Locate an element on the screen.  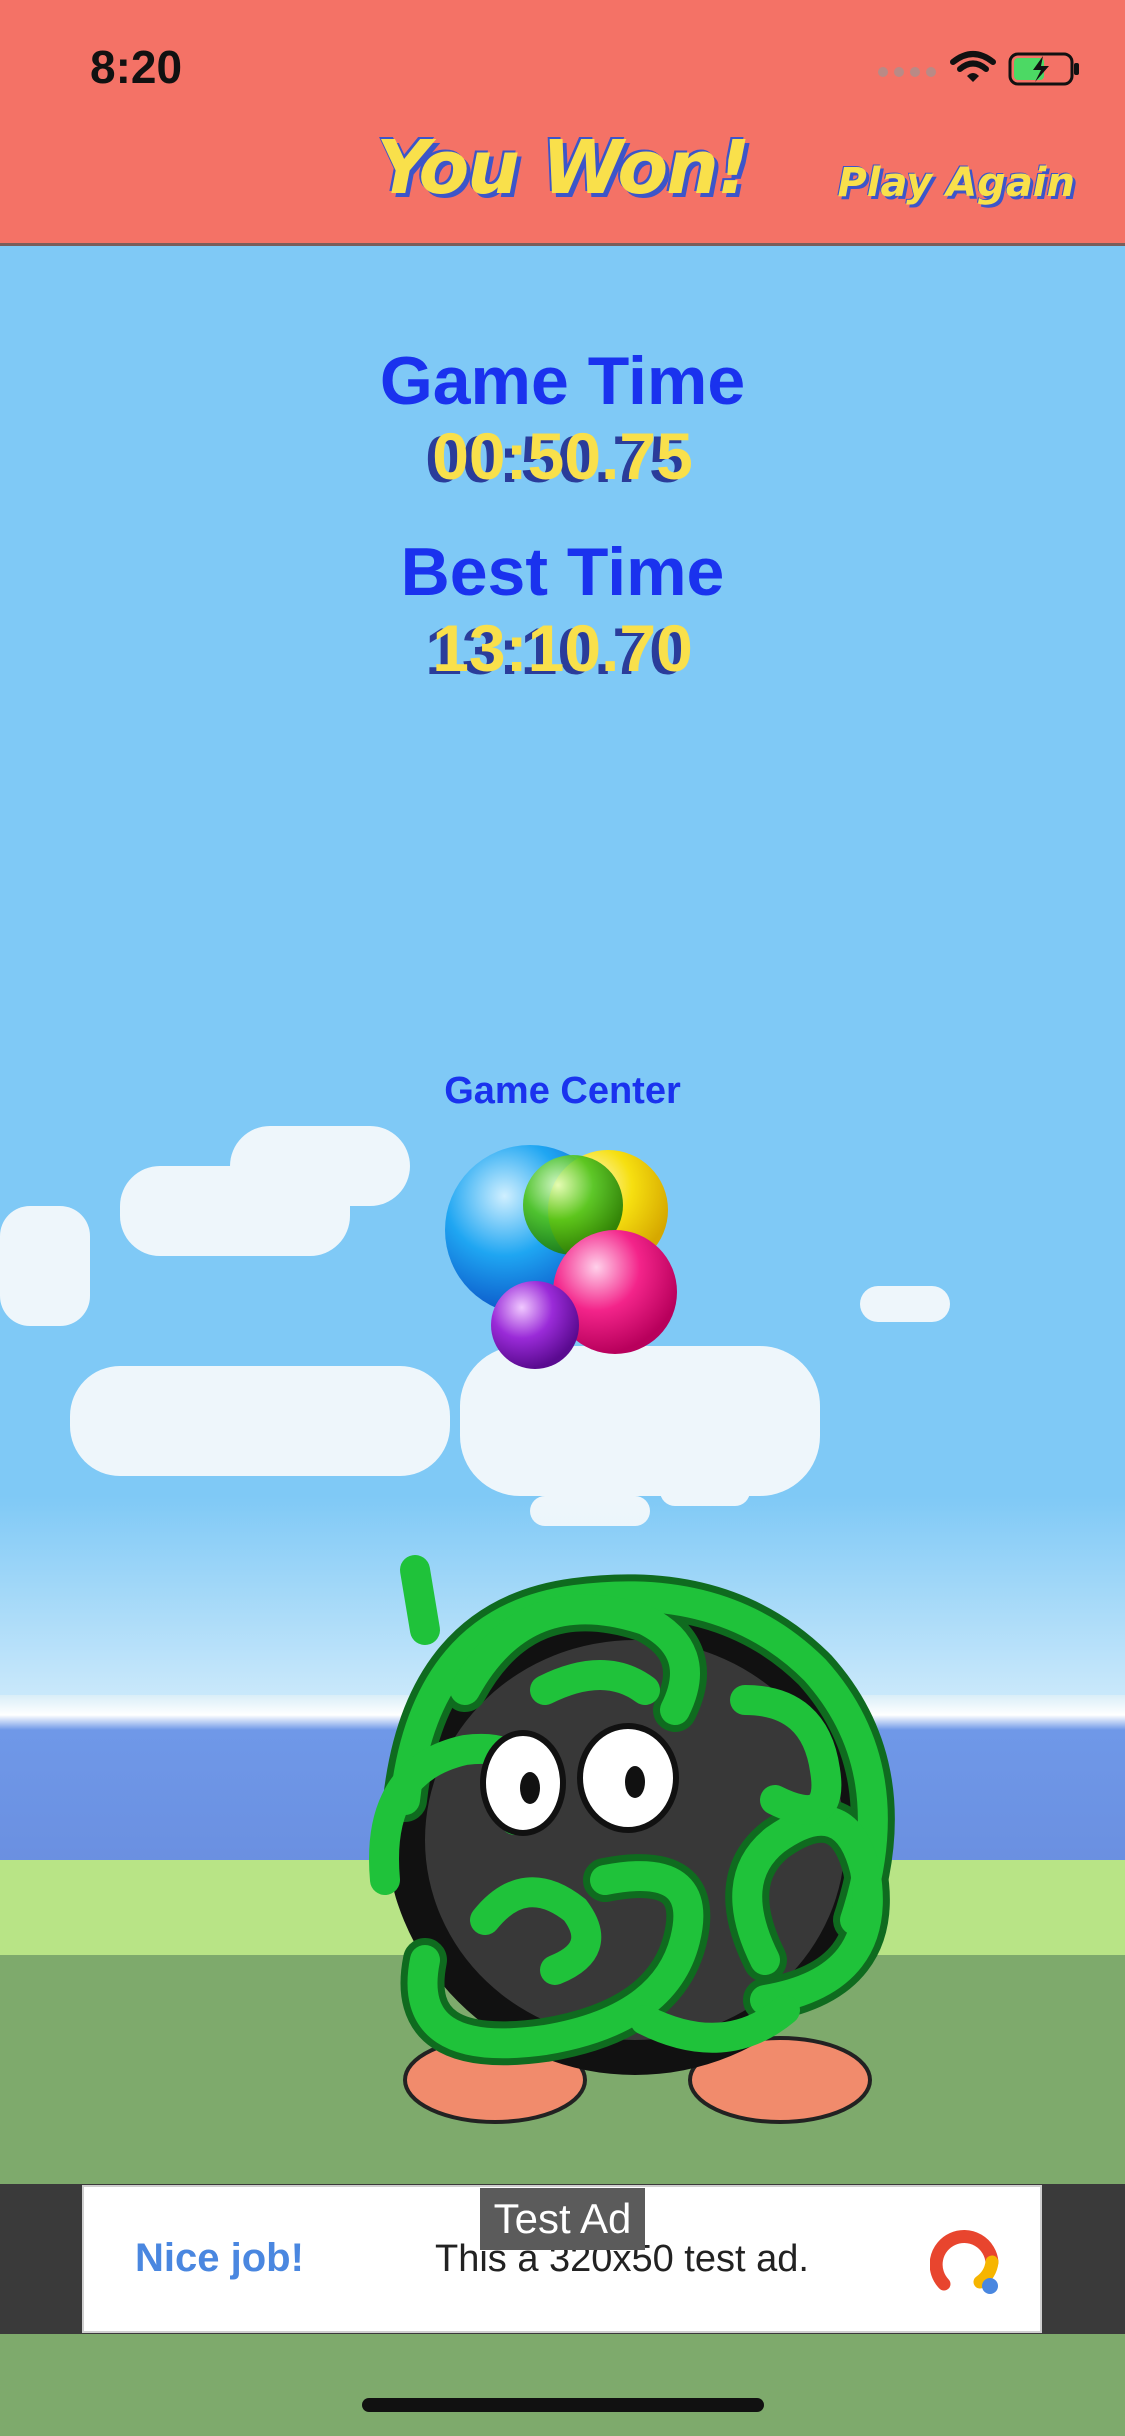
game-center-icon is located at coordinates (560, 1255).